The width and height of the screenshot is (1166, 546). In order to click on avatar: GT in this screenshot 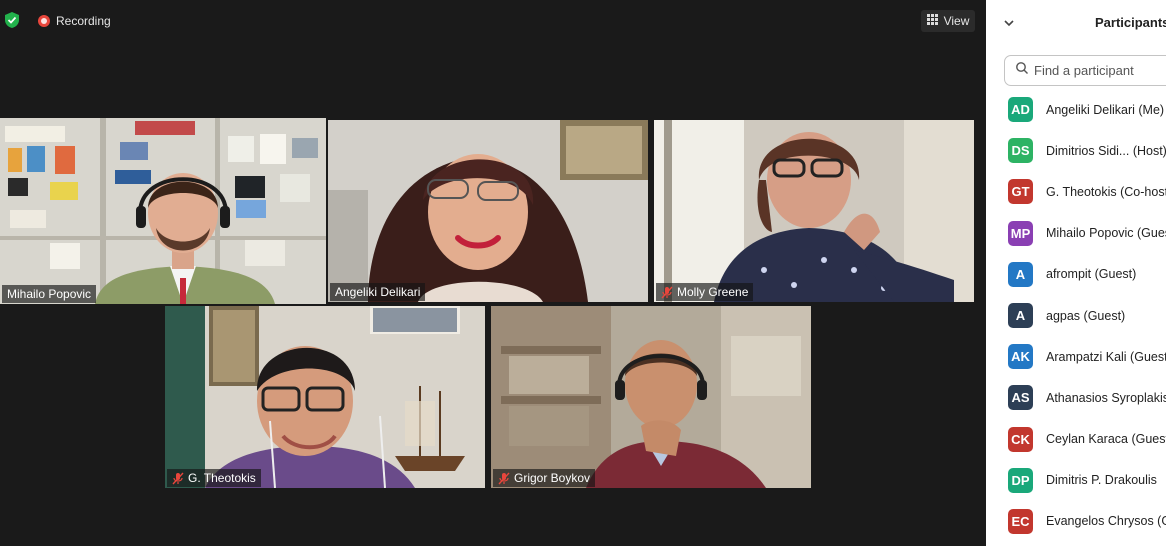, I will do `click(1020, 192)`.